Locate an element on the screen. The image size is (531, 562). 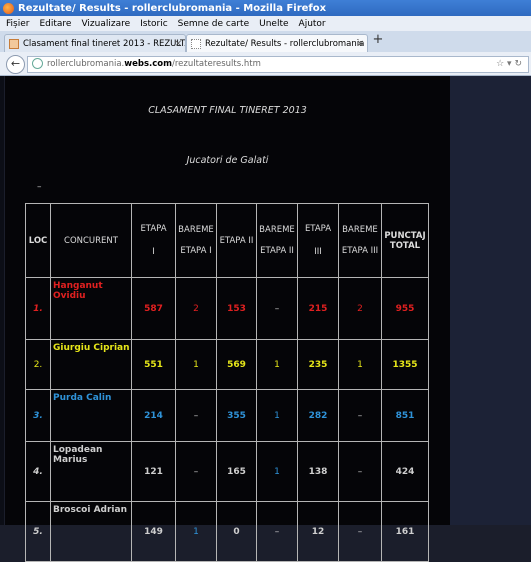
url-path: /rezultateresults.htm is located at coordinates (216, 64).